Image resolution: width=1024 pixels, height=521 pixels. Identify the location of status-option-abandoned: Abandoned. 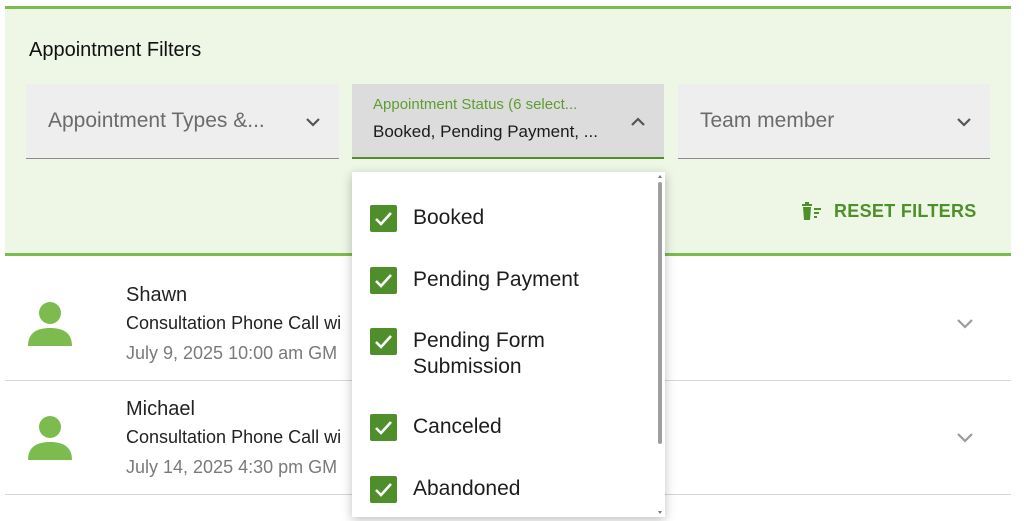
(491, 489).